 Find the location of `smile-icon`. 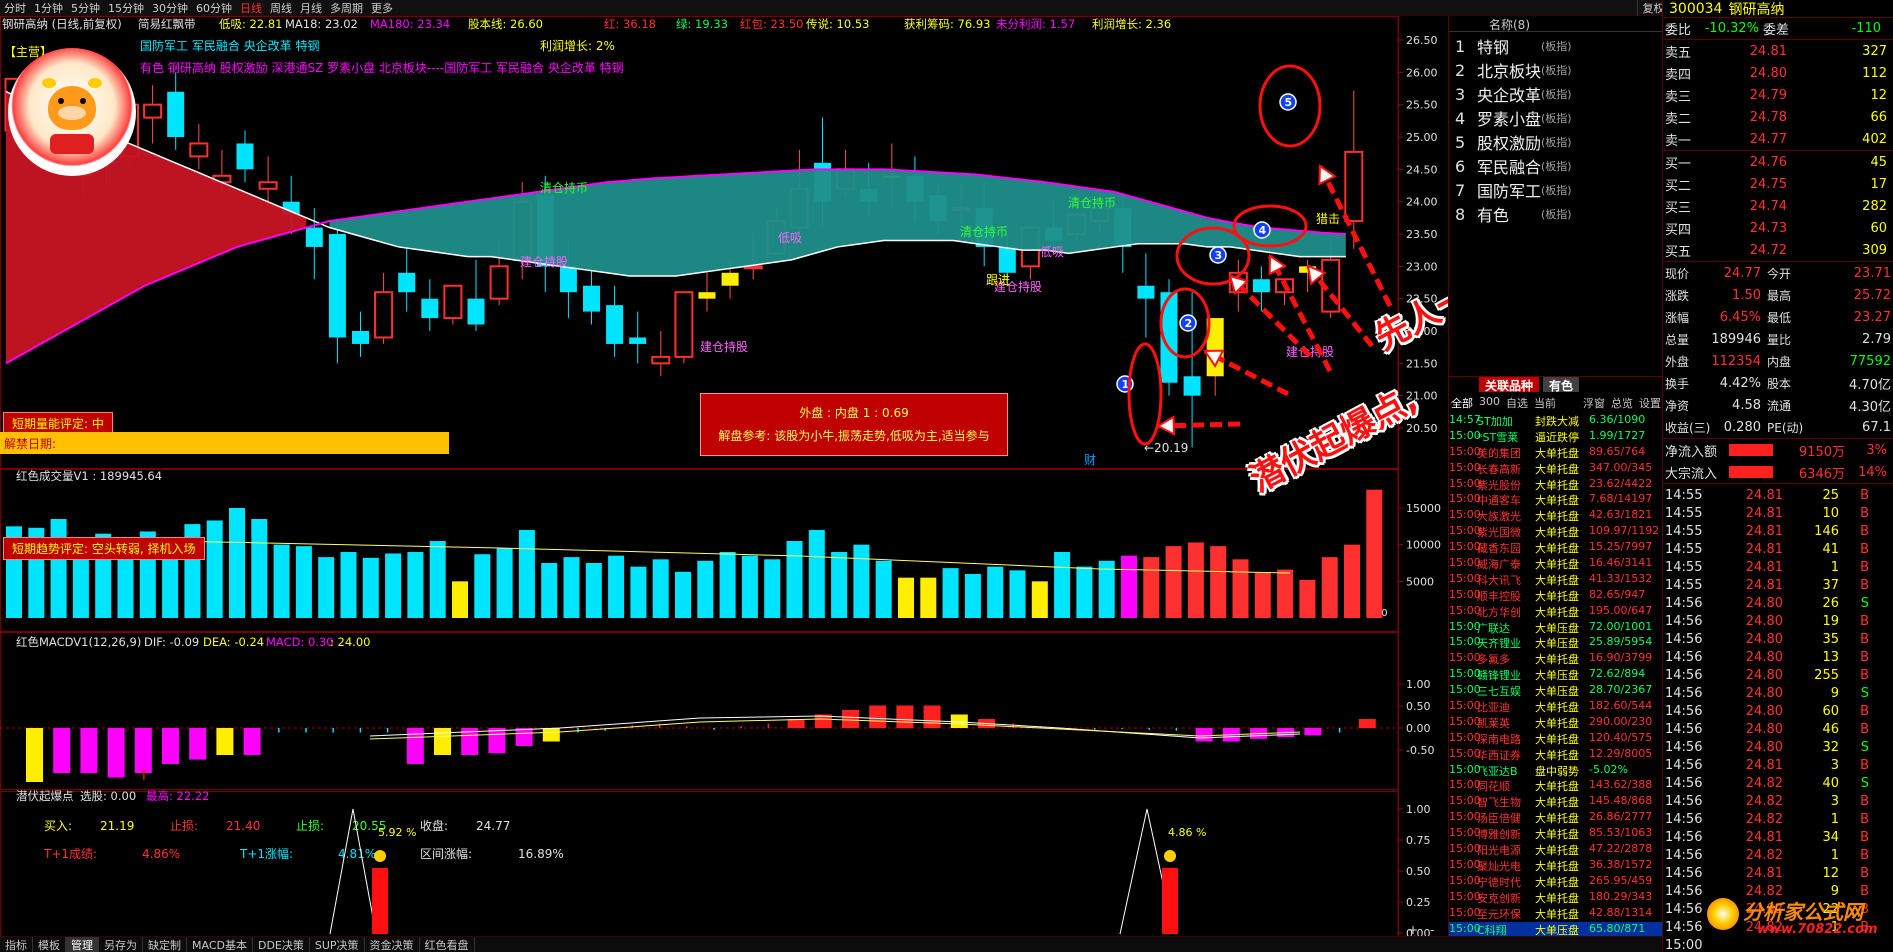

smile-icon is located at coordinates (1170, 856).